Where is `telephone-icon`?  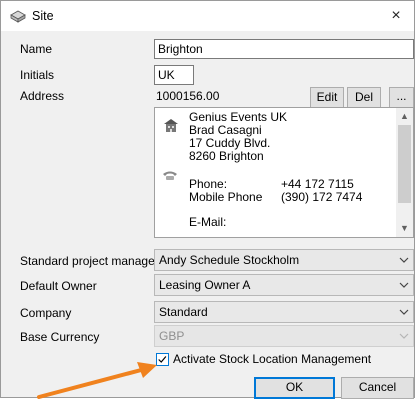 telephone-icon is located at coordinates (170, 175).